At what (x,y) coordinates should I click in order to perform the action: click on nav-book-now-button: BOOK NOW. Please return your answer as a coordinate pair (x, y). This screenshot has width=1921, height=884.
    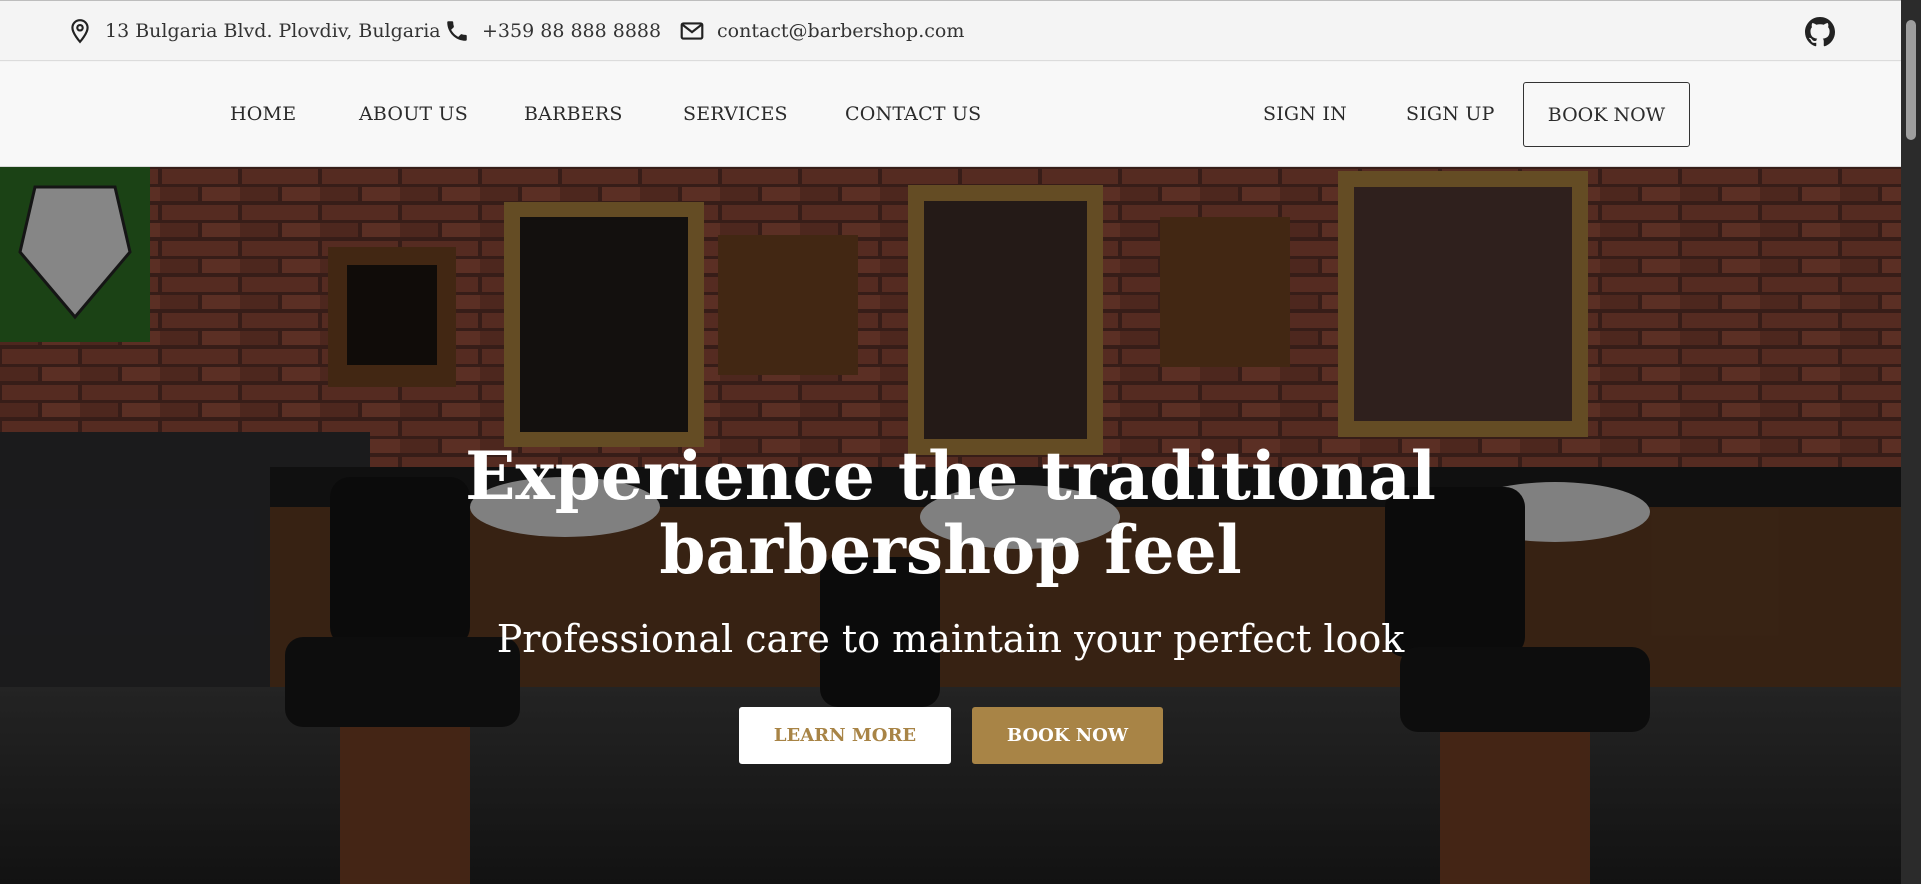
    Looking at the image, I should click on (1606, 114).